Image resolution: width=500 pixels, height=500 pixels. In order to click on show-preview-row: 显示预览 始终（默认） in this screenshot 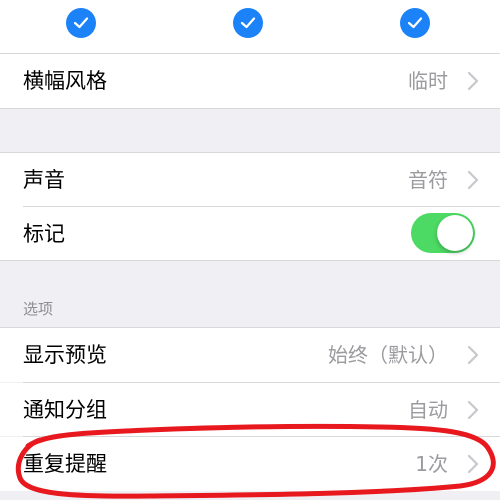, I will do `click(250, 355)`.